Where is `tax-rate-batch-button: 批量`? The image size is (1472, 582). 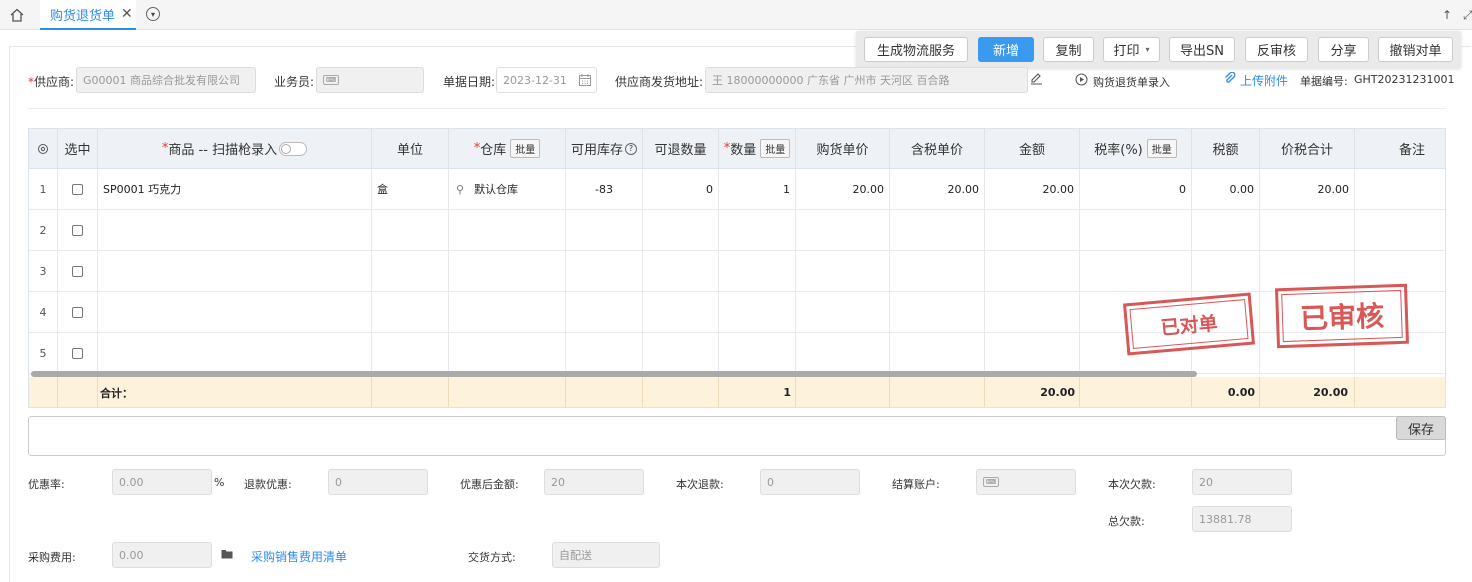
tax-rate-batch-button: 批量 is located at coordinates (1161, 148).